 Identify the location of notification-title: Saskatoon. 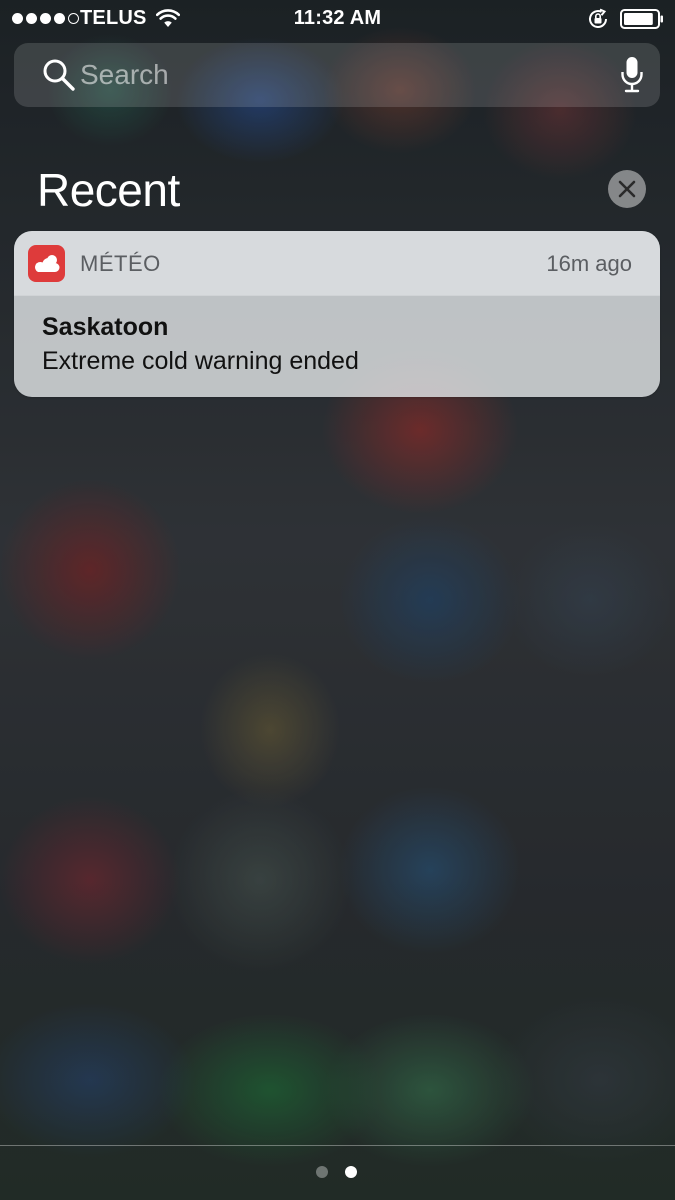
(105, 327).